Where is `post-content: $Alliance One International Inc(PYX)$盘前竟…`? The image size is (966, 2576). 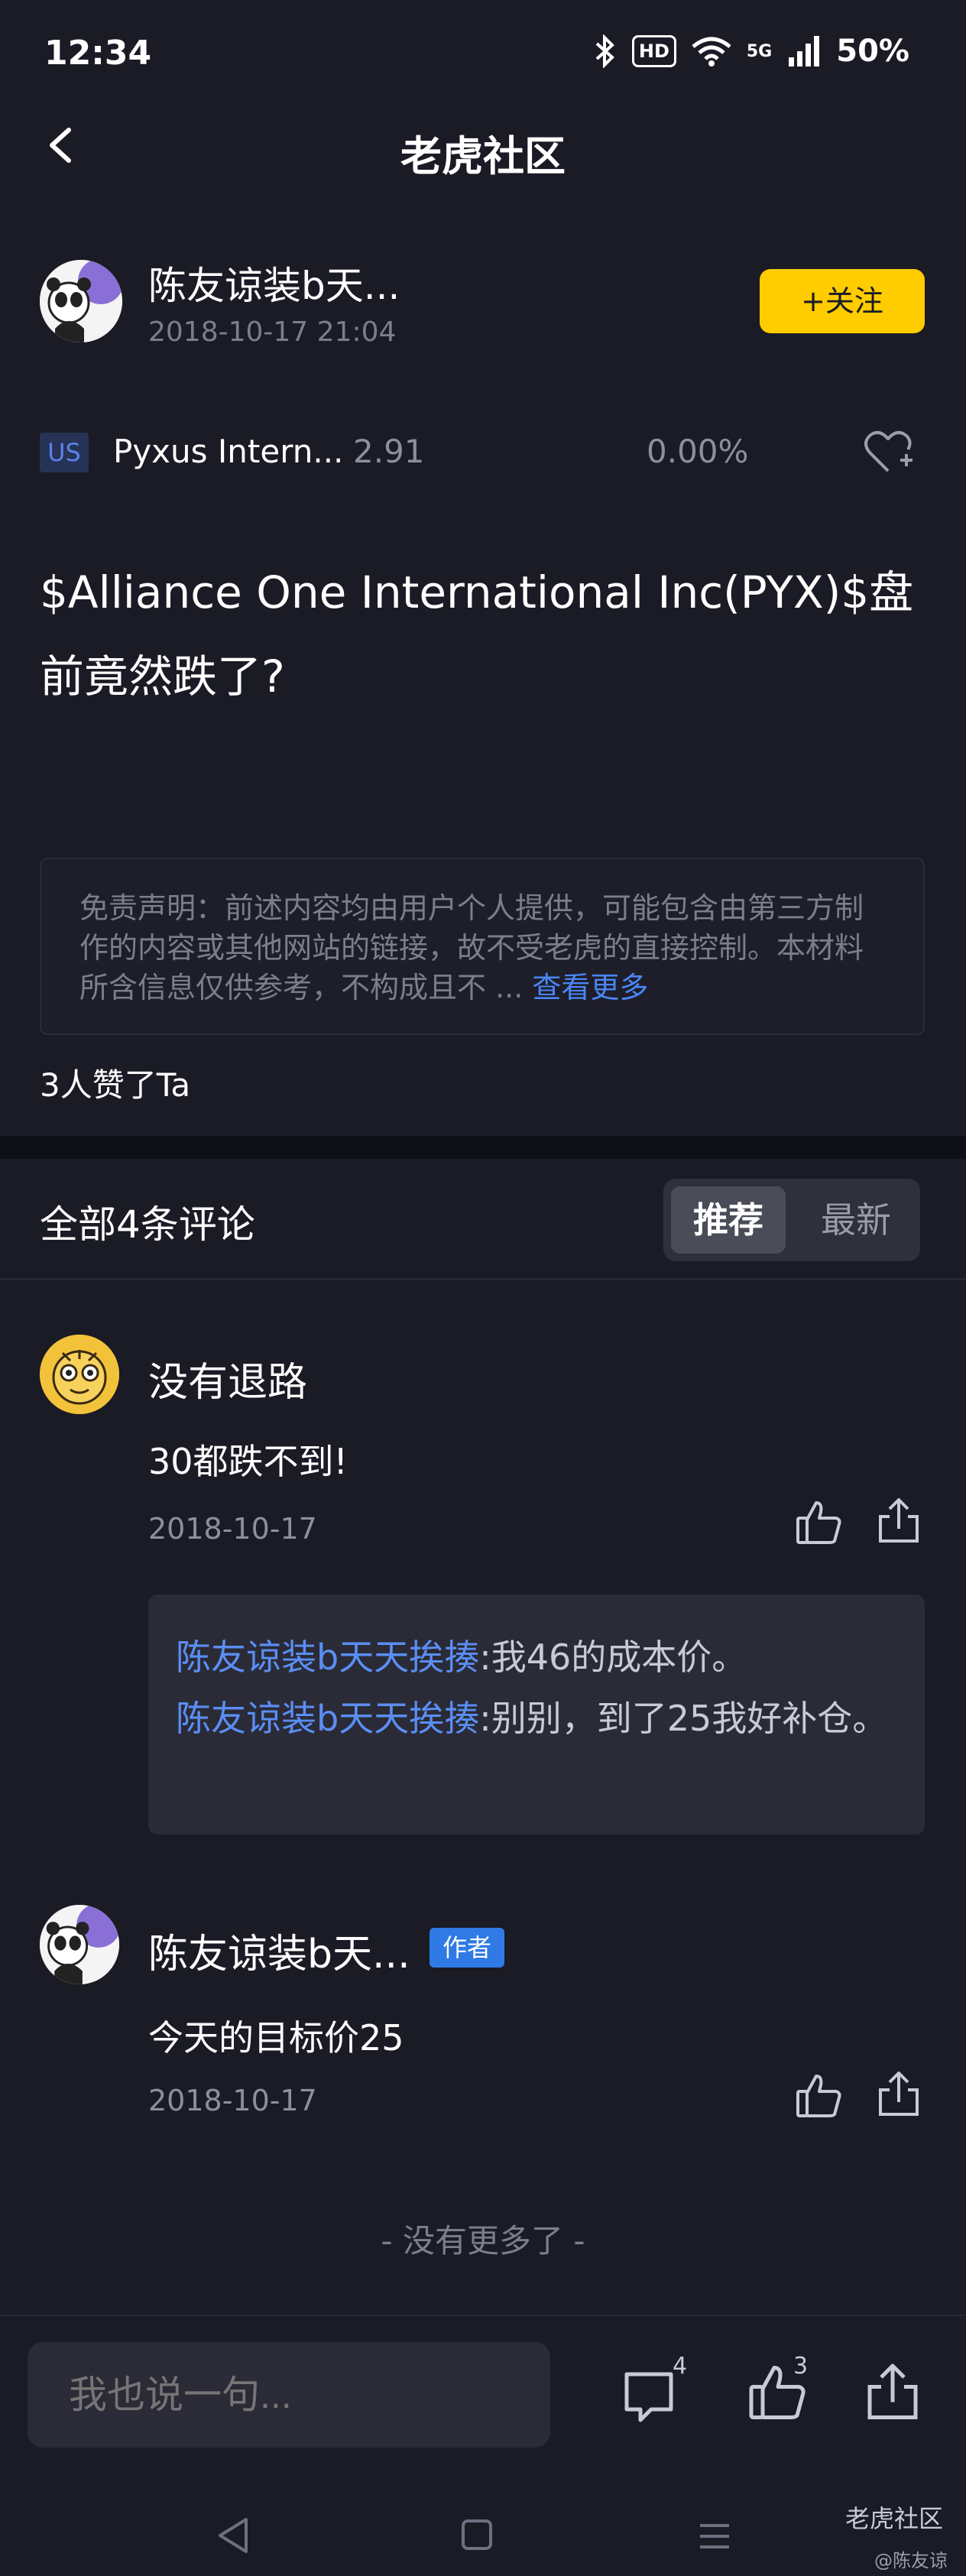
post-content: $Alliance One International Inc(PYX)$盘前竟… is located at coordinates (477, 634).